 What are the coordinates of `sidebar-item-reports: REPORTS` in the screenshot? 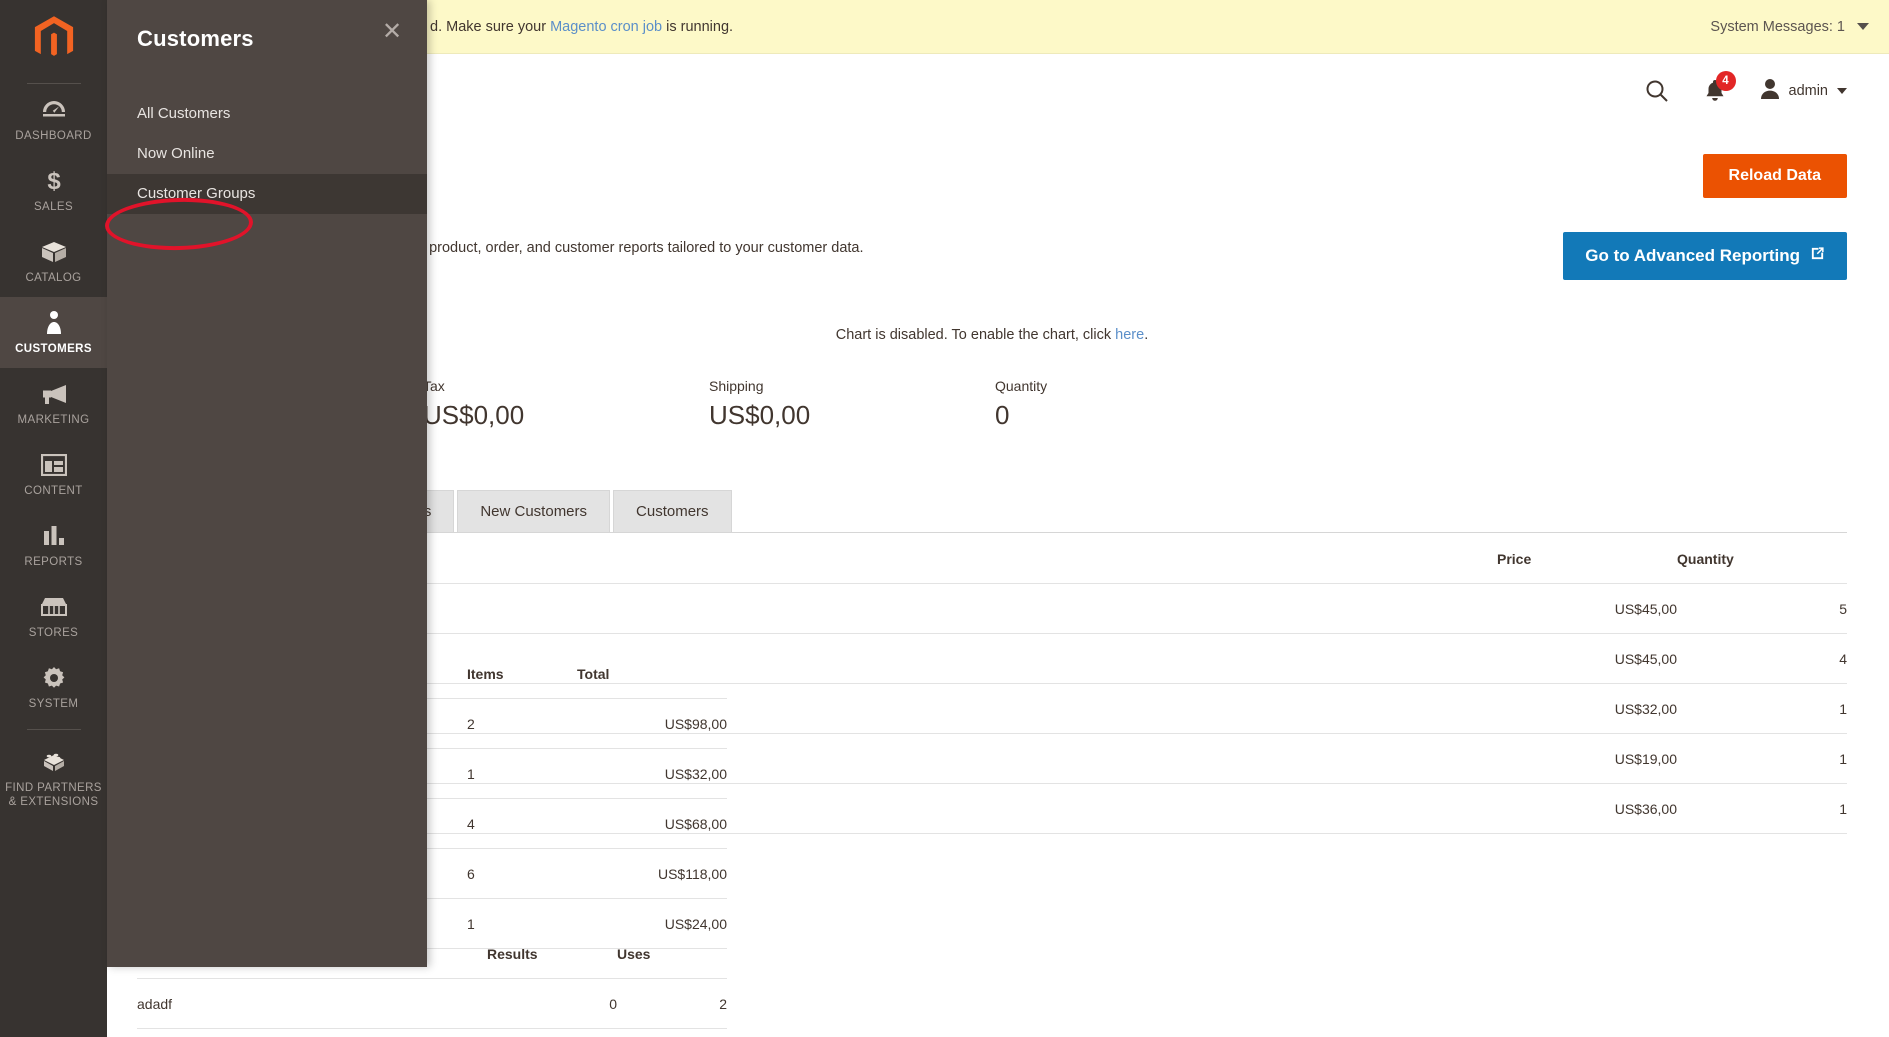 It's located at (53, 545).